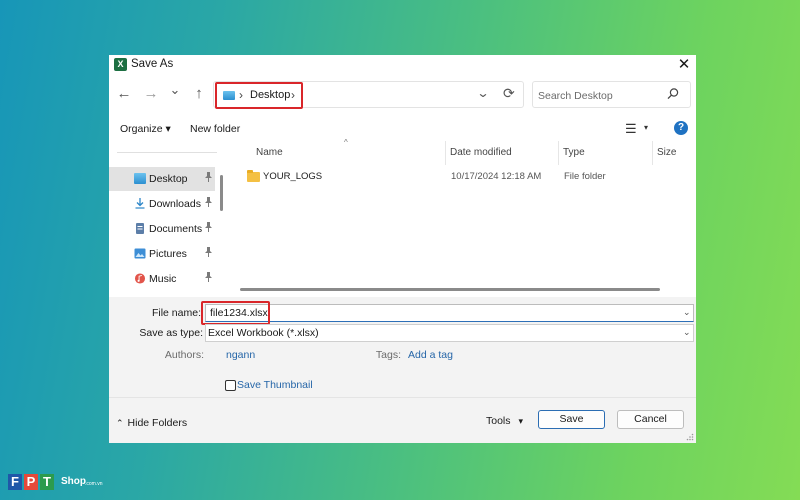 The height and width of the screenshot is (500, 800). Describe the element at coordinates (509, 93) in the screenshot. I see `refresh-icon: ⟳` at that location.